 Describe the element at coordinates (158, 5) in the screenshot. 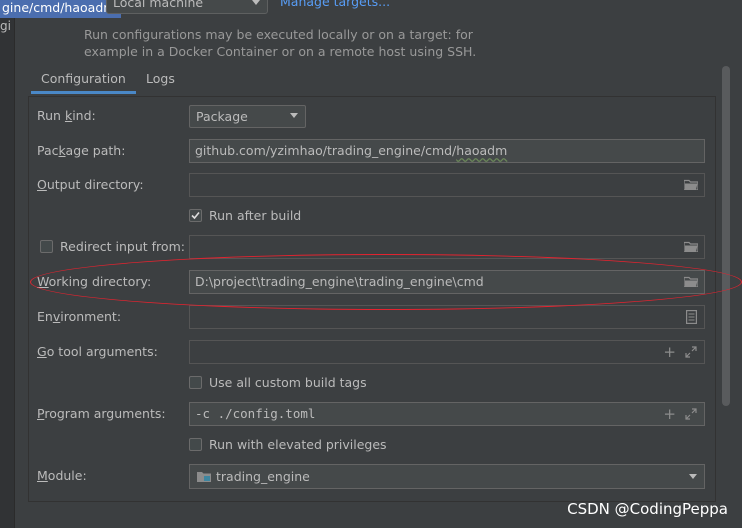

I see `run-target-value: Local machine` at that location.